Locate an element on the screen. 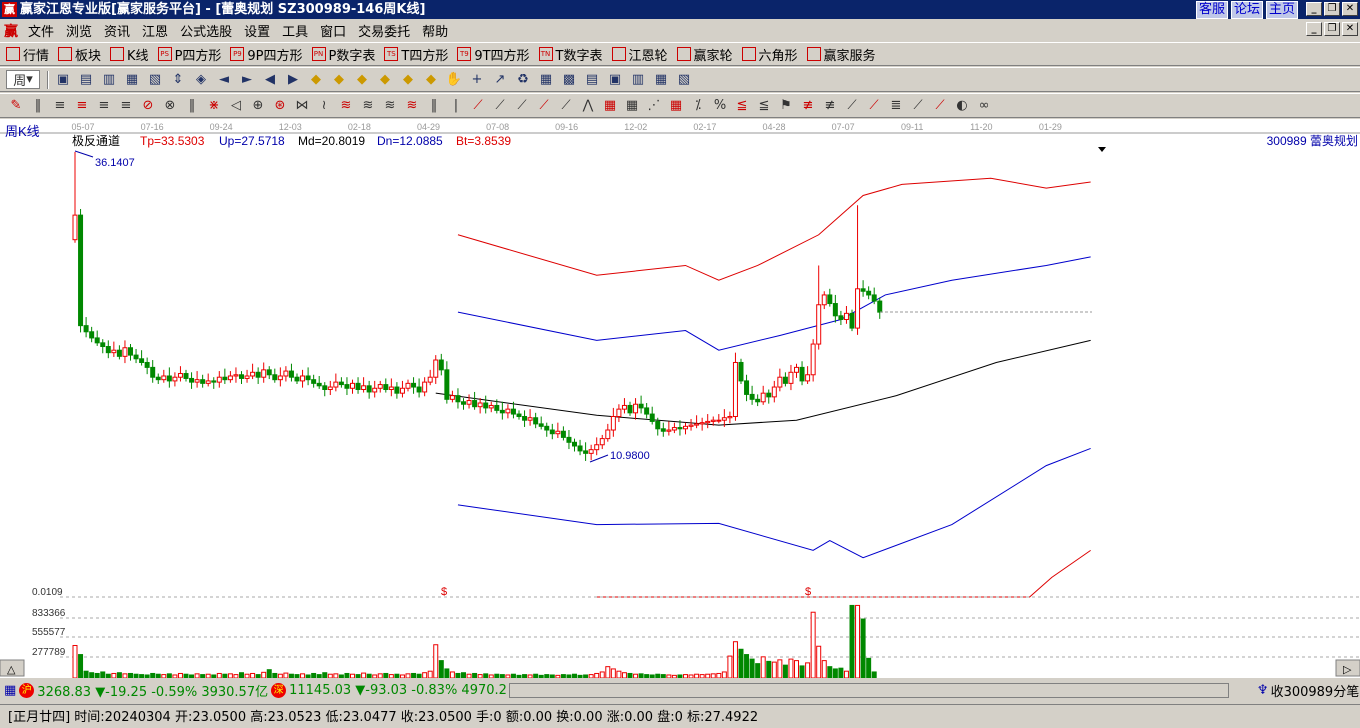 The width and height of the screenshot is (1360, 728). last-icon: ► is located at coordinates (247, 79).